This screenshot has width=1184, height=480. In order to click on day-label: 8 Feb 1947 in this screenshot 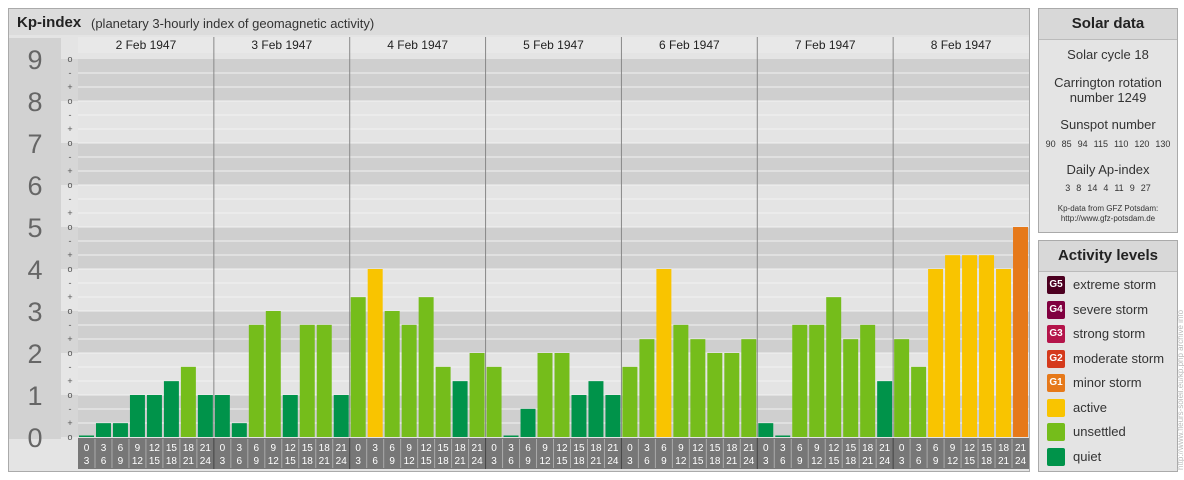, I will do `click(961, 45)`.